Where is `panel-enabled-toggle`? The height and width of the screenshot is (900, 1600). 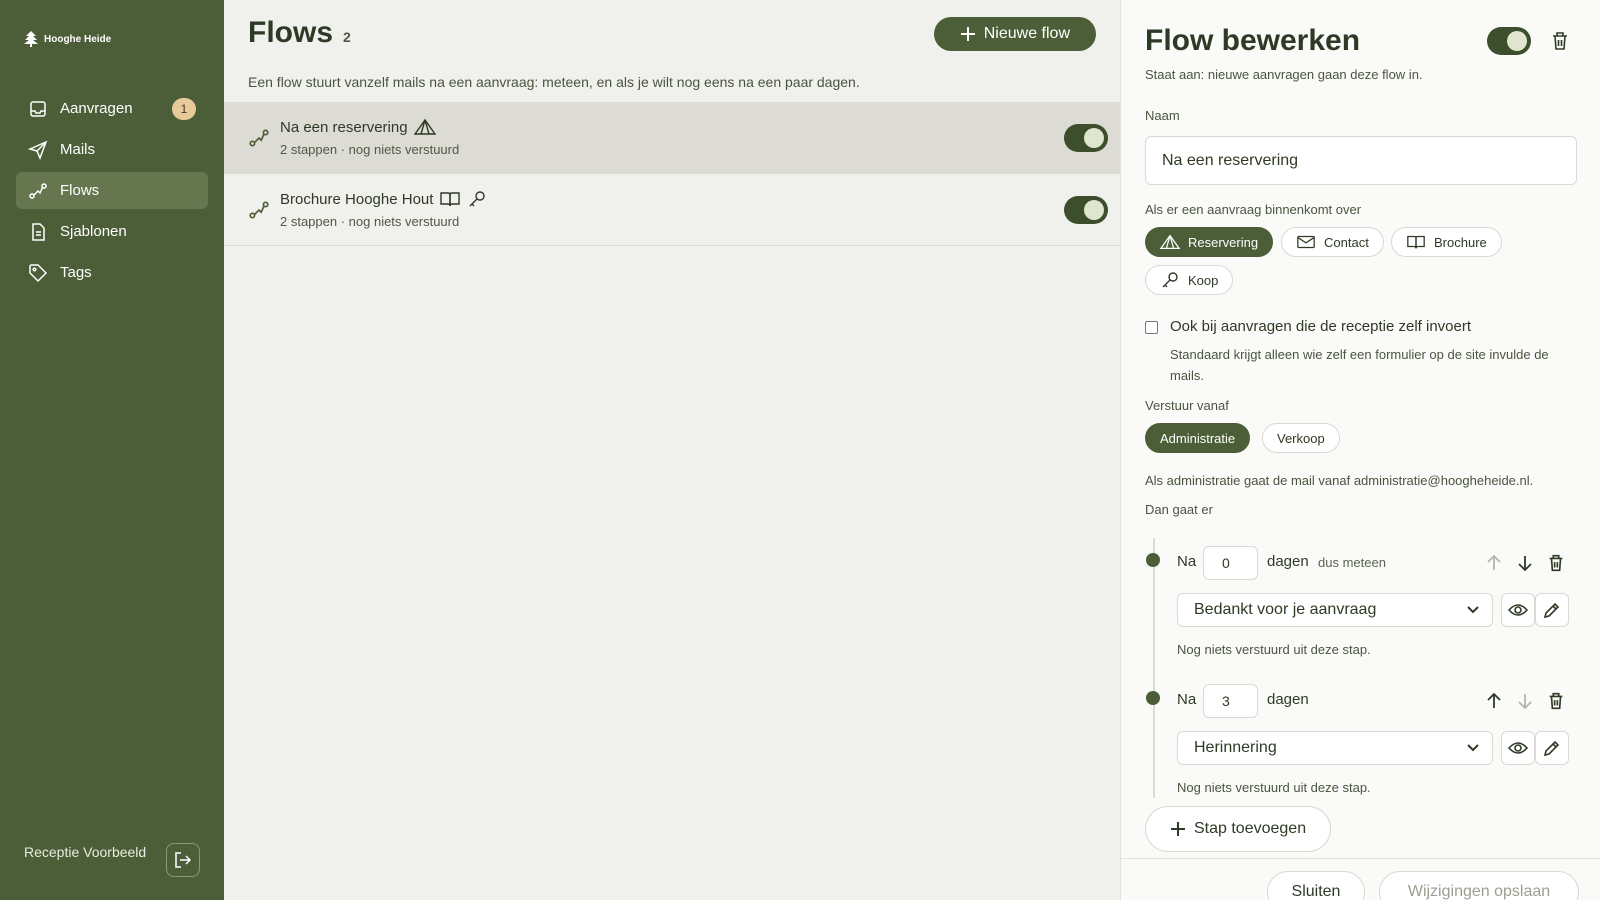
panel-enabled-toggle is located at coordinates (1509, 41).